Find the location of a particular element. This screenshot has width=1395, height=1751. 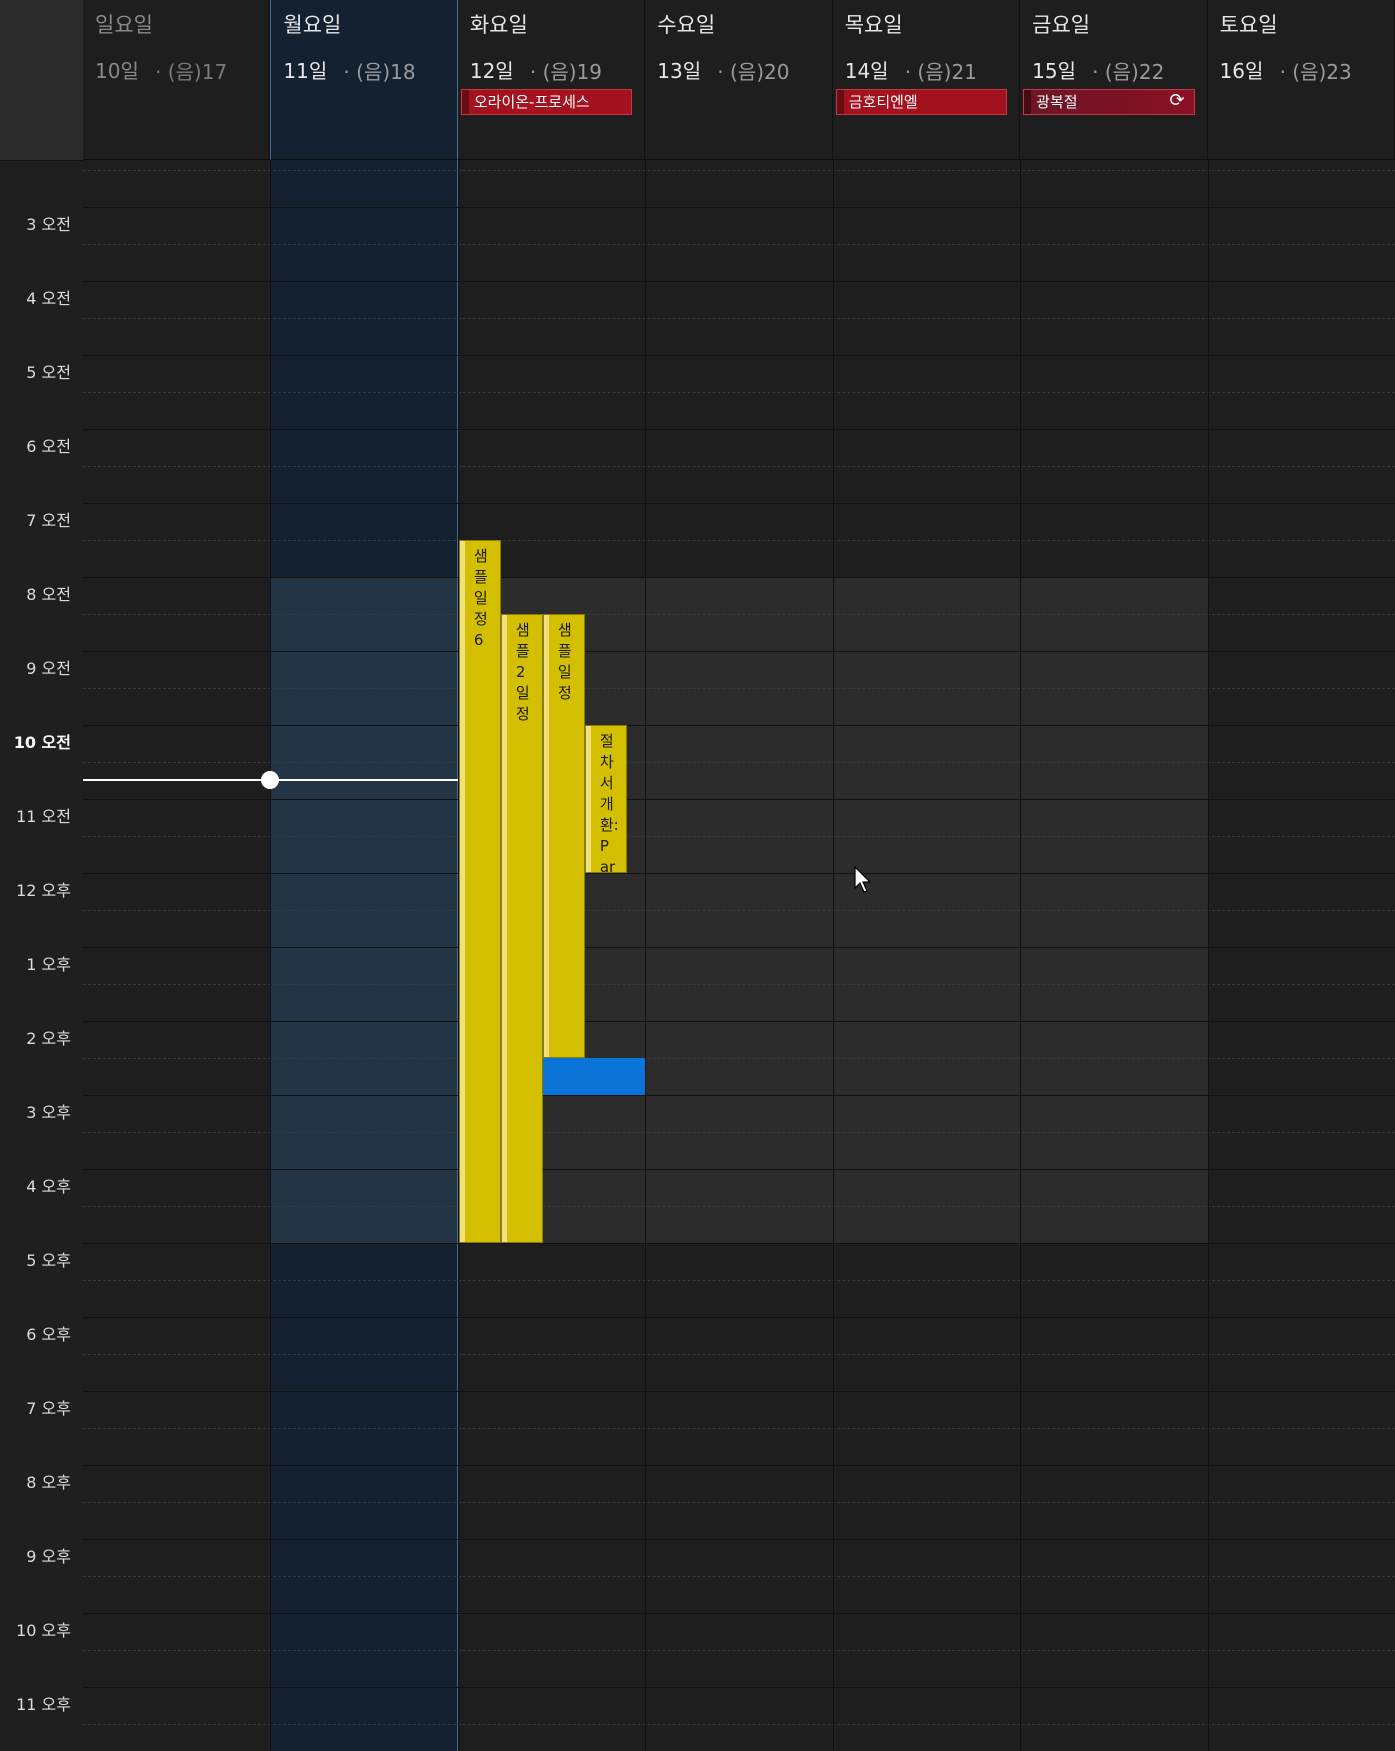

day-name: 일요일 is located at coordinates (124, 25).